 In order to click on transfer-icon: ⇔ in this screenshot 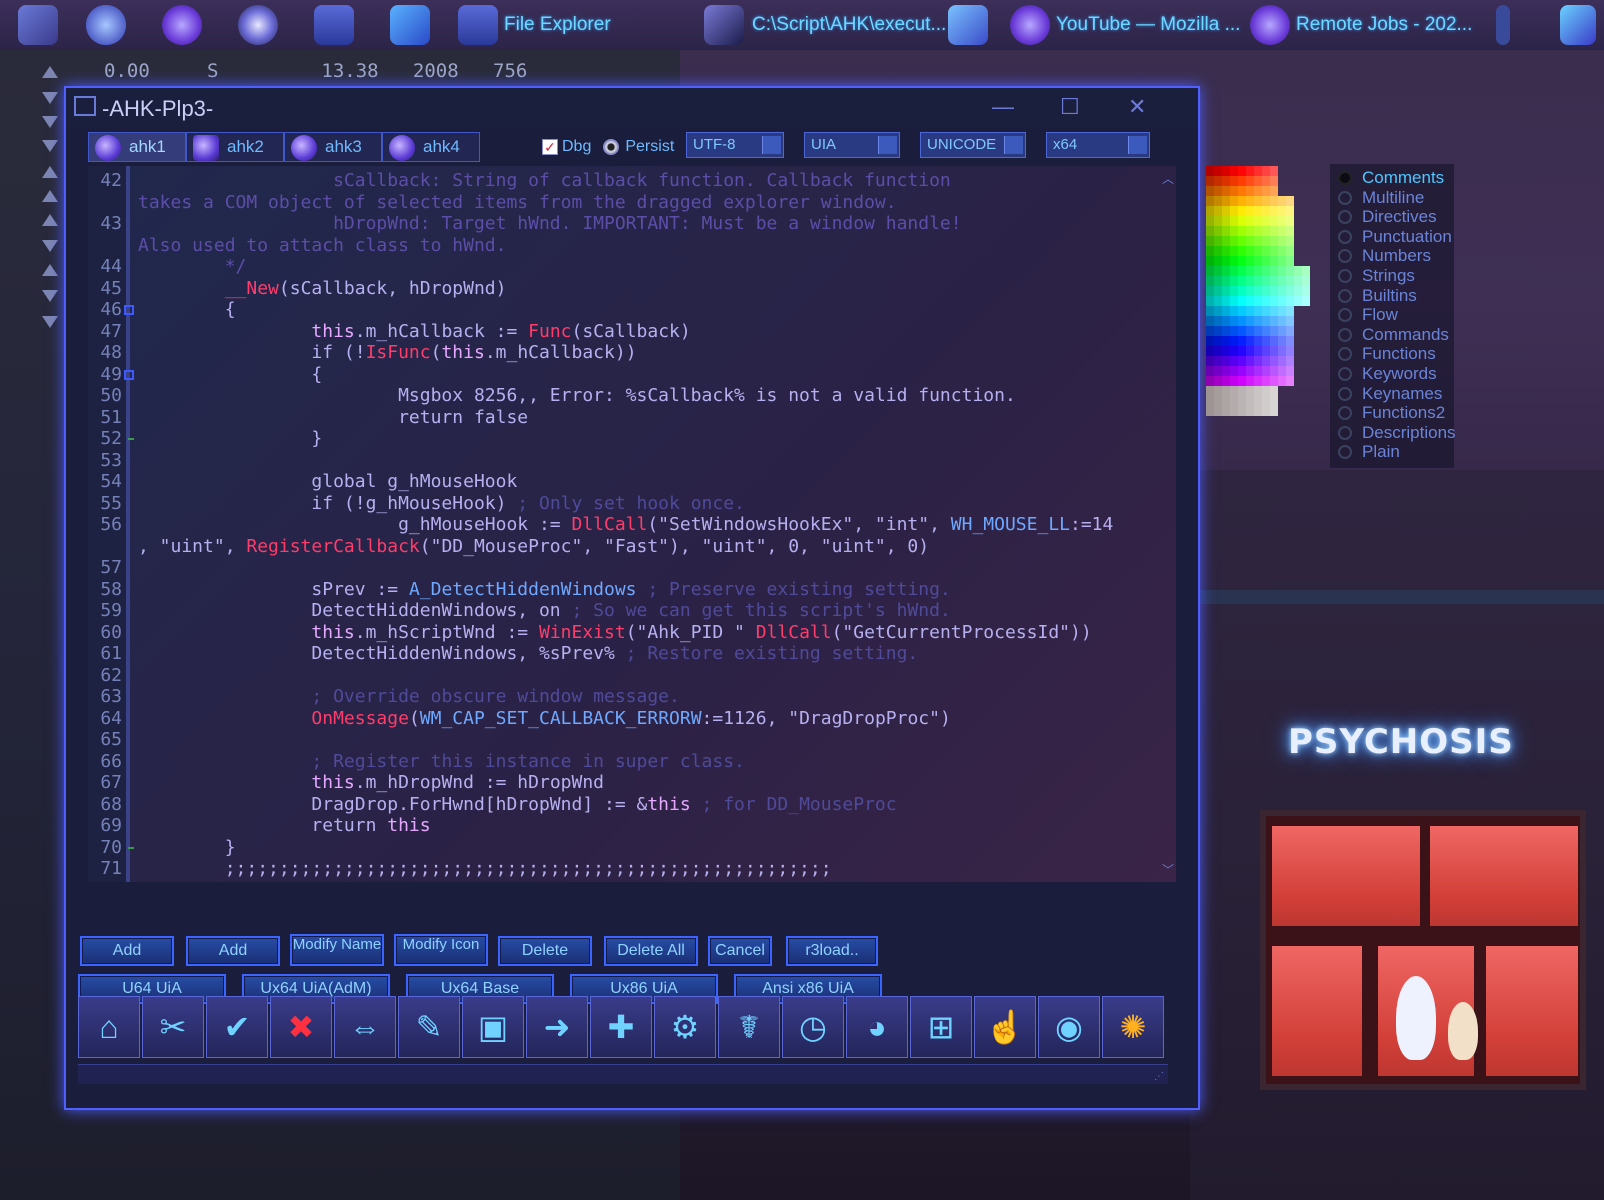, I will do `click(365, 1027)`.